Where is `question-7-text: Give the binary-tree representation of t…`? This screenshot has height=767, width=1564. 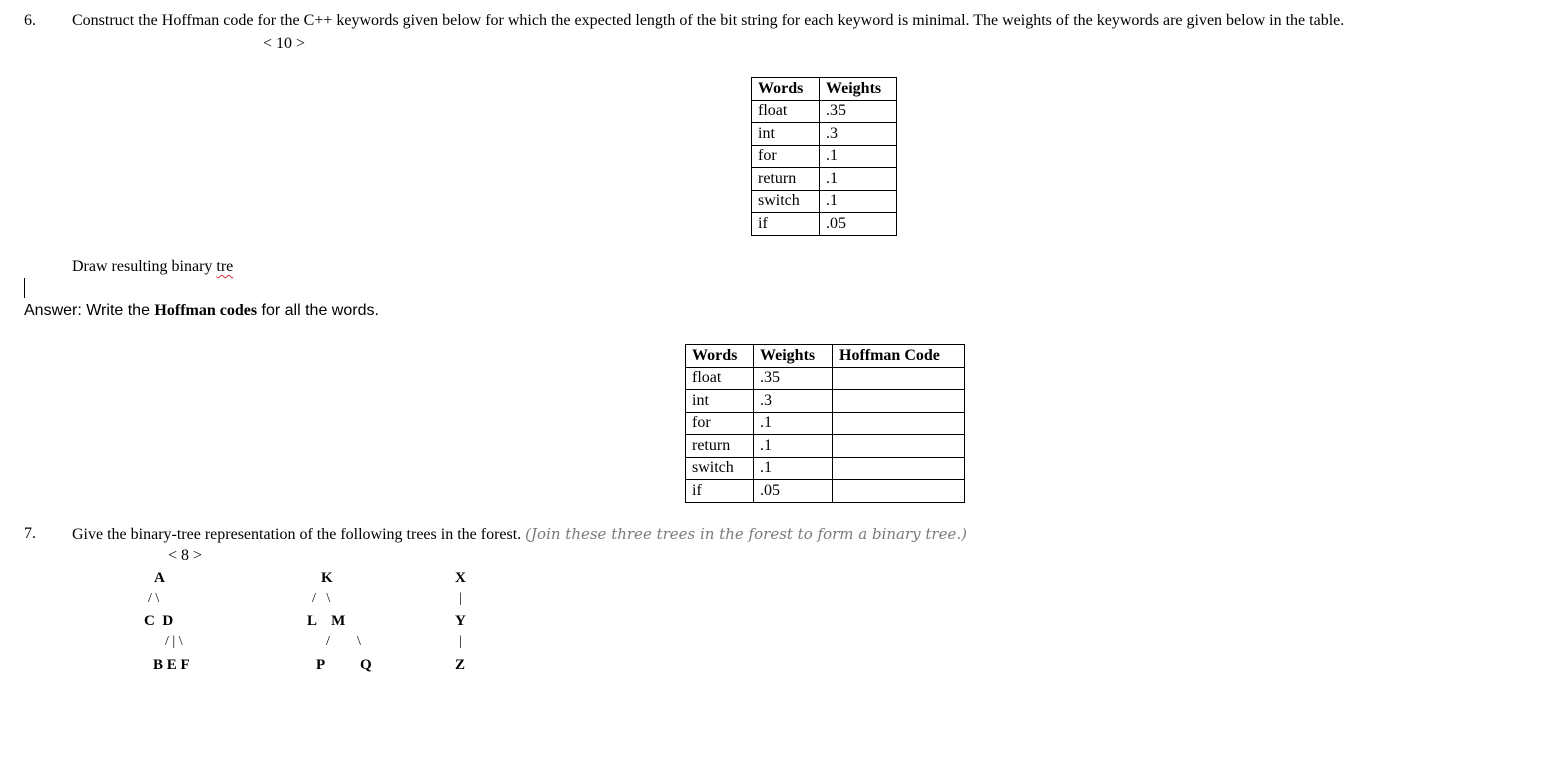 question-7-text: Give the binary-tree representation of t… is located at coordinates (297, 534).